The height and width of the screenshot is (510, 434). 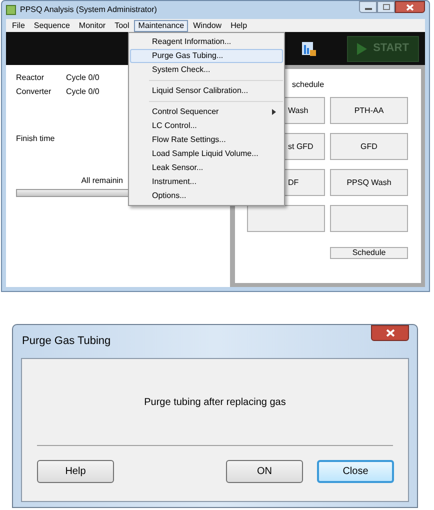 I want to click on maximize-button, so click(x=386, y=7).